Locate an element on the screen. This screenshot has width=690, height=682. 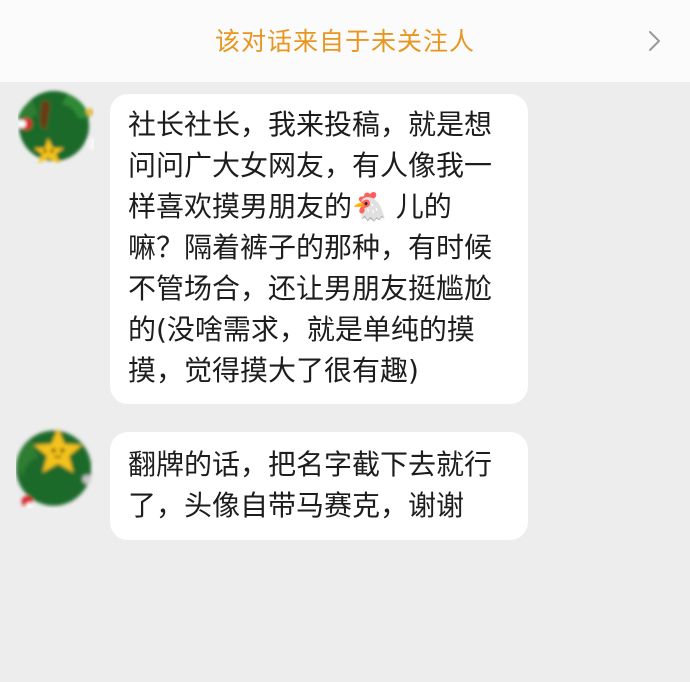
message-line: 的(没啥需求，就是单纯的摸 is located at coordinates (301, 329).